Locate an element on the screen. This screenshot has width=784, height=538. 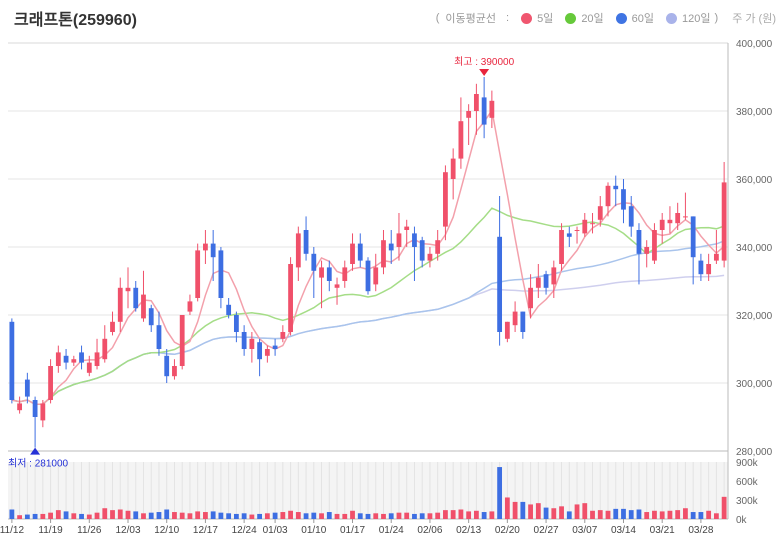
x-tick-label: 03/21 is located at coordinates (662, 530).